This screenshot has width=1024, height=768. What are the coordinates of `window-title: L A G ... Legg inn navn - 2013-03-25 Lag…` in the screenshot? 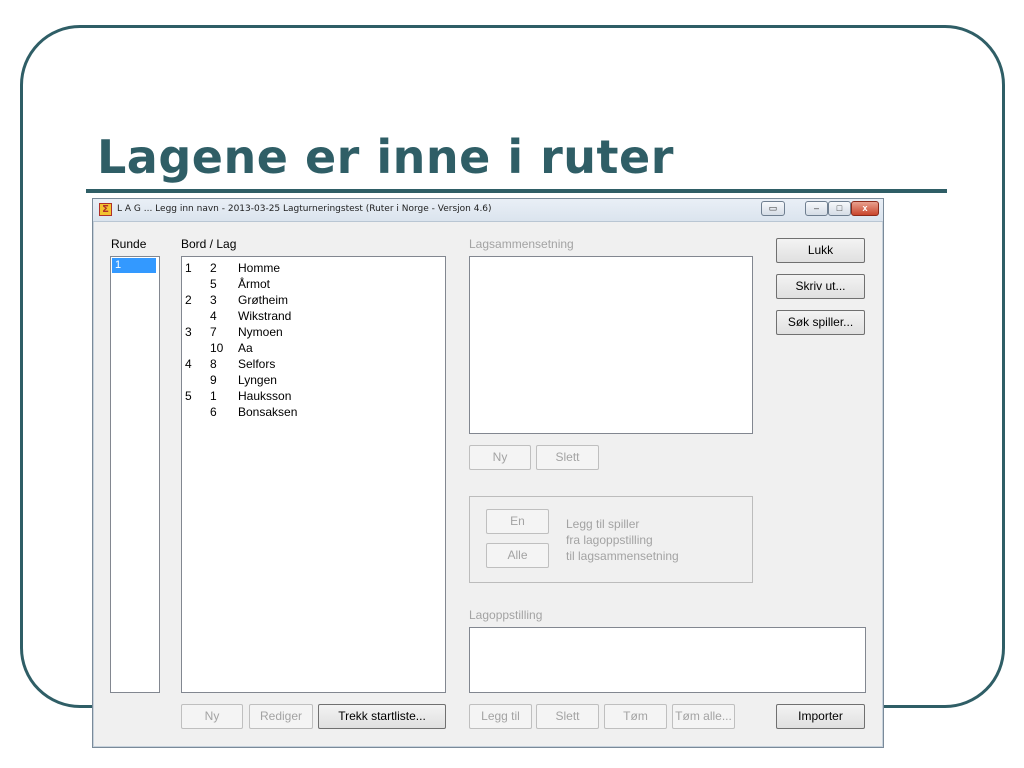 It's located at (304, 209).